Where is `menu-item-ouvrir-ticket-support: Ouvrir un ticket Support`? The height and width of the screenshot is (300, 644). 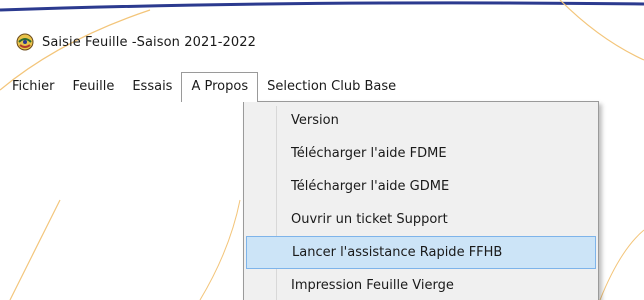 menu-item-ouvrir-ticket-support: Ouvrir un ticket Support is located at coordinates (421, 219).